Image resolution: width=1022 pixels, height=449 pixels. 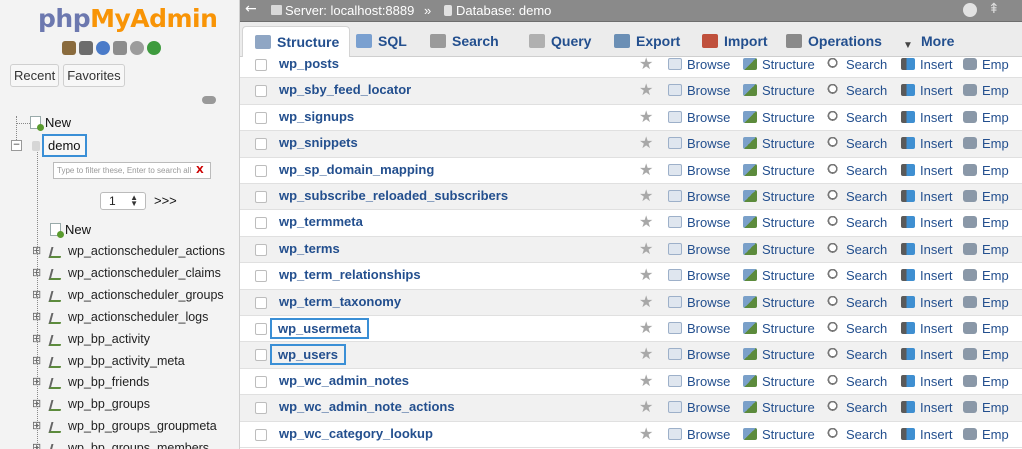 What do you see at coordinates (356, 433) in the screenshot?
I see `table-name-link: wp_wc_category_lookup` at bounding box center [356, 433].